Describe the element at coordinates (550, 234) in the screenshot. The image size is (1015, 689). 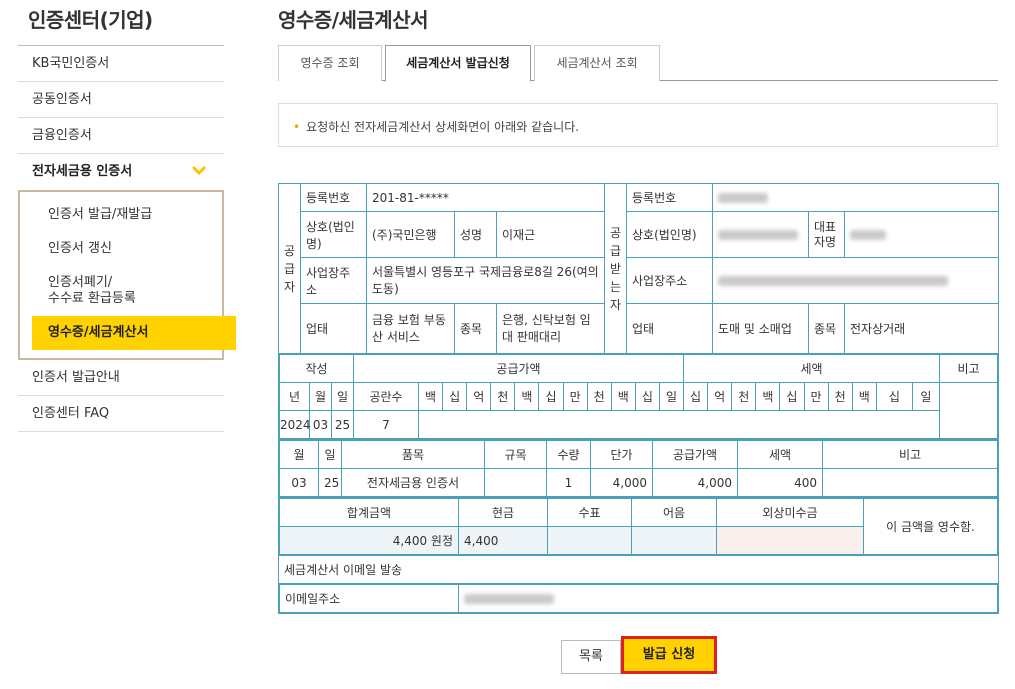
I see `supplier-name-value: 이재근` at that location.